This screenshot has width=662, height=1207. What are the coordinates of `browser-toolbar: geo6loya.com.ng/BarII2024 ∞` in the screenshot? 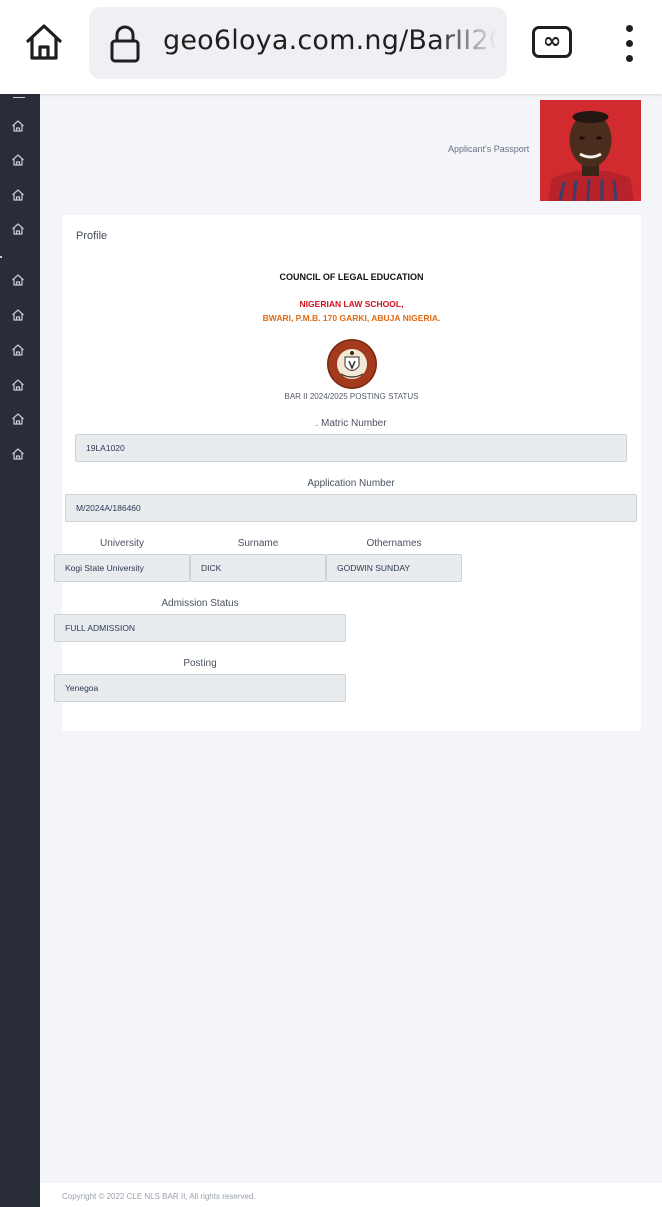 It's located at (331, 47).